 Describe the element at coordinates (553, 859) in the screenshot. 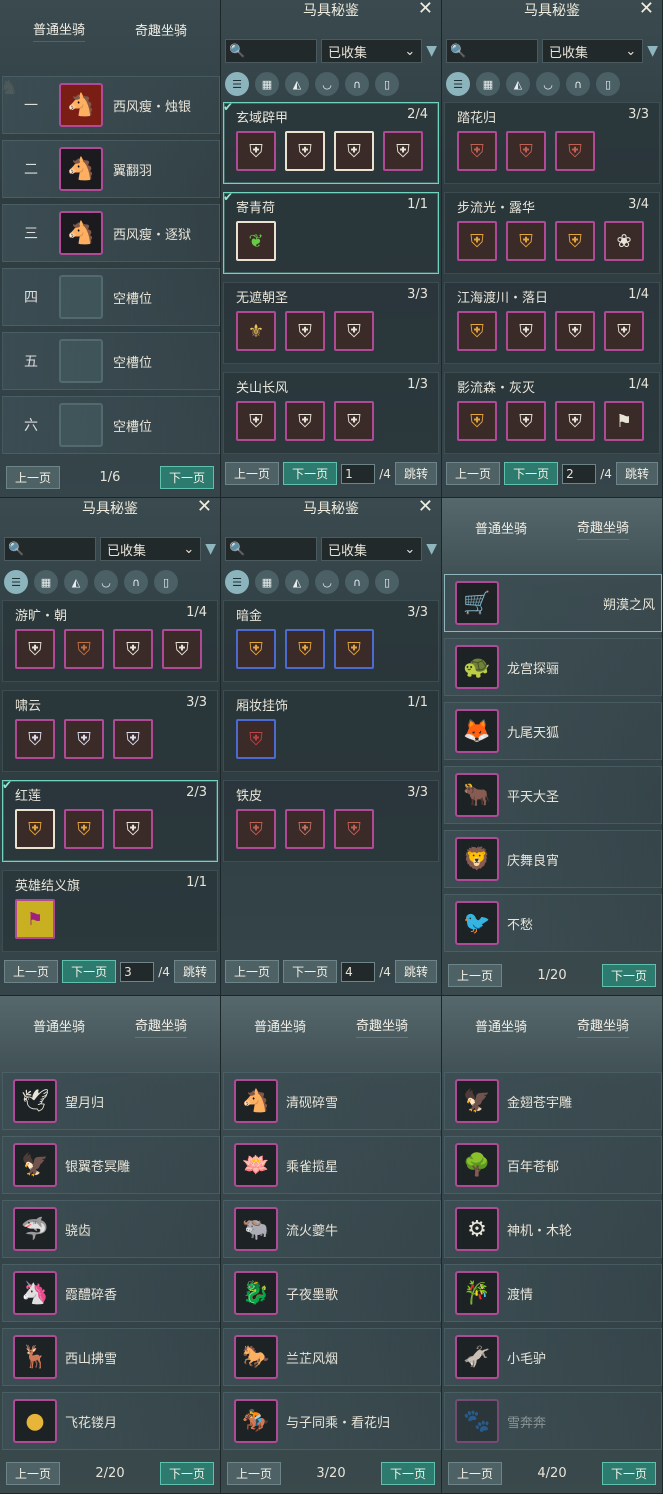

I see `mount-list-item: 🦁 庆舞良宵` at that location.